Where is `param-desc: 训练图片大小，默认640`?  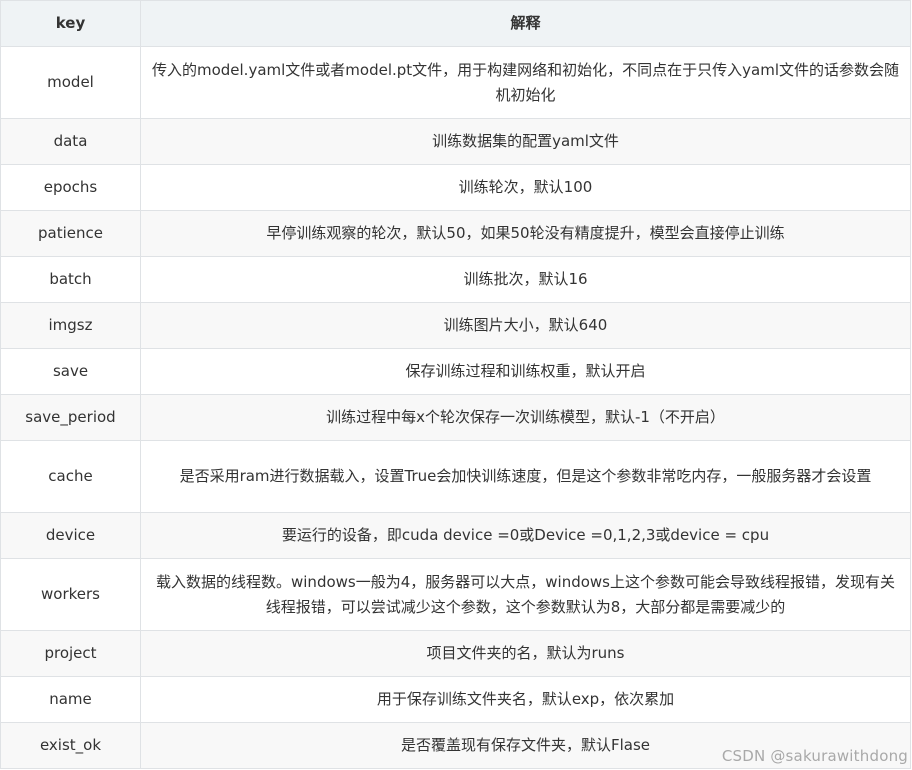
param-desc: 训练图片大小，默认640 is located at coordinates (525, 325).